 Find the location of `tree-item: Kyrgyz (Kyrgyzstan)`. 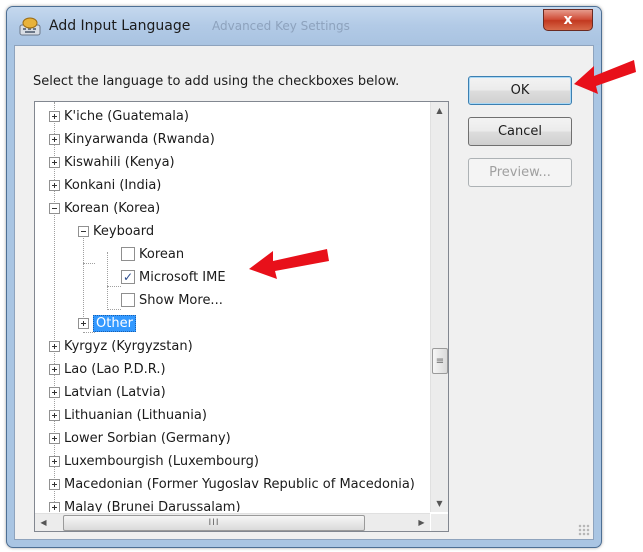

tree-item: Kyrgyz (Kyrgyzstan) is located at coordinates (121, 346).